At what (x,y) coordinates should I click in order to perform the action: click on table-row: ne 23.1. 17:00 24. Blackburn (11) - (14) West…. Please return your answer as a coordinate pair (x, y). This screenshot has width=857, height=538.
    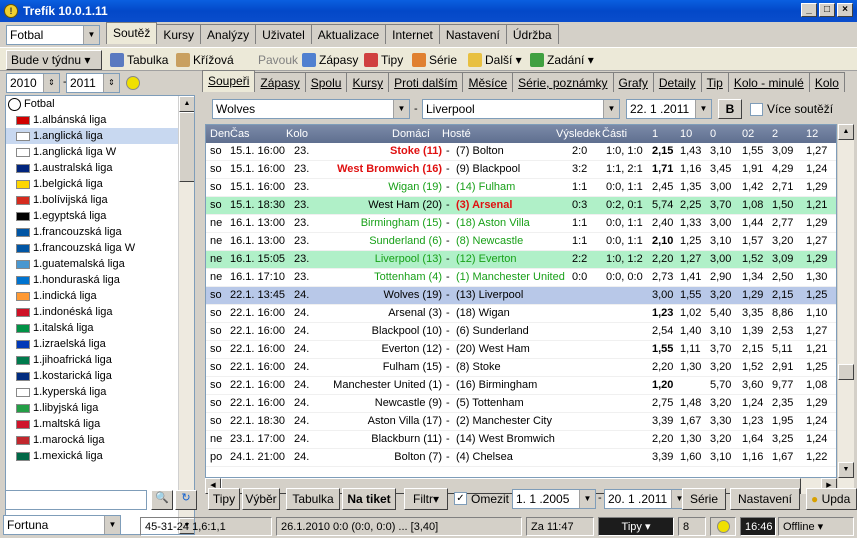
    Looking at the image, I should click on (521, 440).